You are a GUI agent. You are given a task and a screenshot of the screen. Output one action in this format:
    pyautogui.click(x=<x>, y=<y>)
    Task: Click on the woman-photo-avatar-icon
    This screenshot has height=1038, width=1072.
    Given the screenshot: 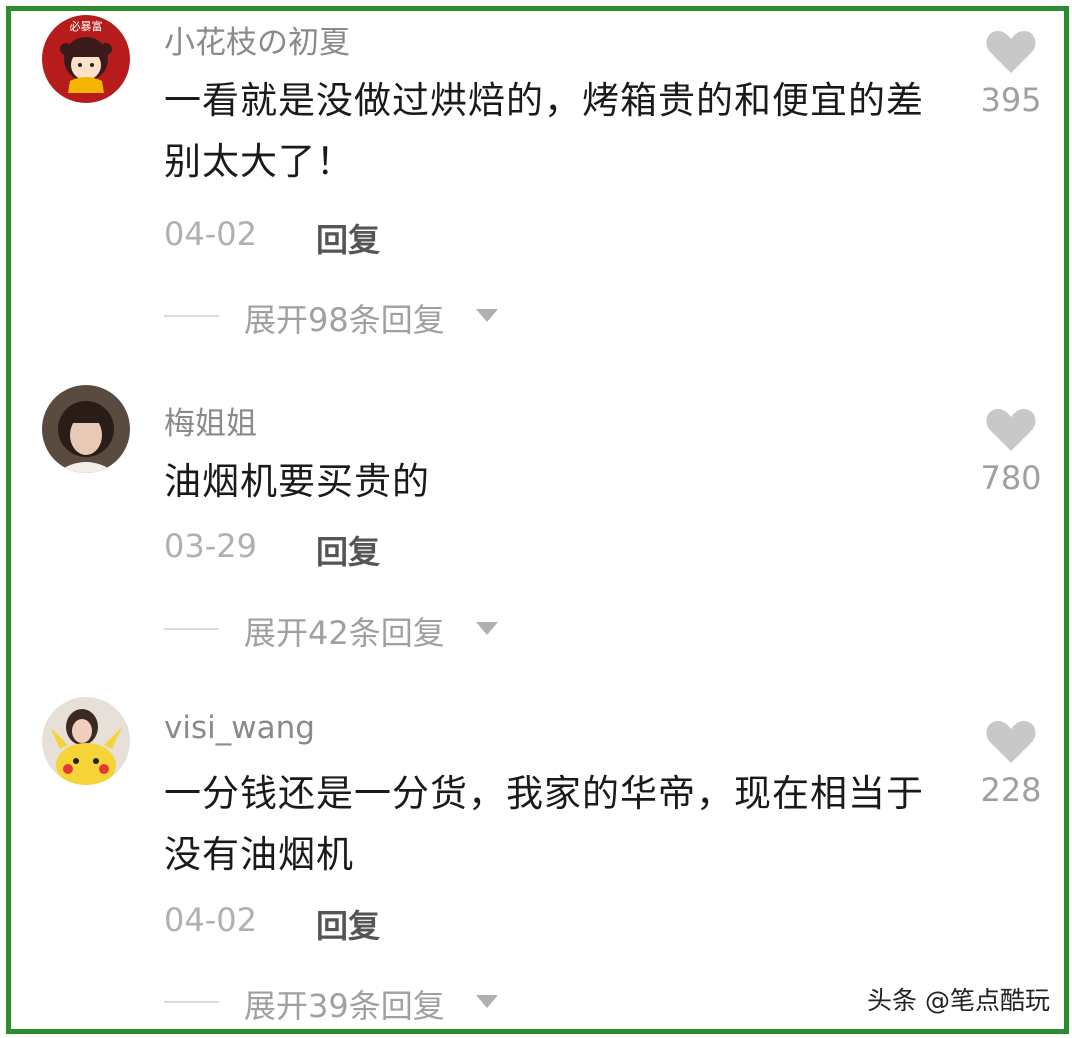 What is the action you would take?
    pyautogui.click(x=86, y=429)
    